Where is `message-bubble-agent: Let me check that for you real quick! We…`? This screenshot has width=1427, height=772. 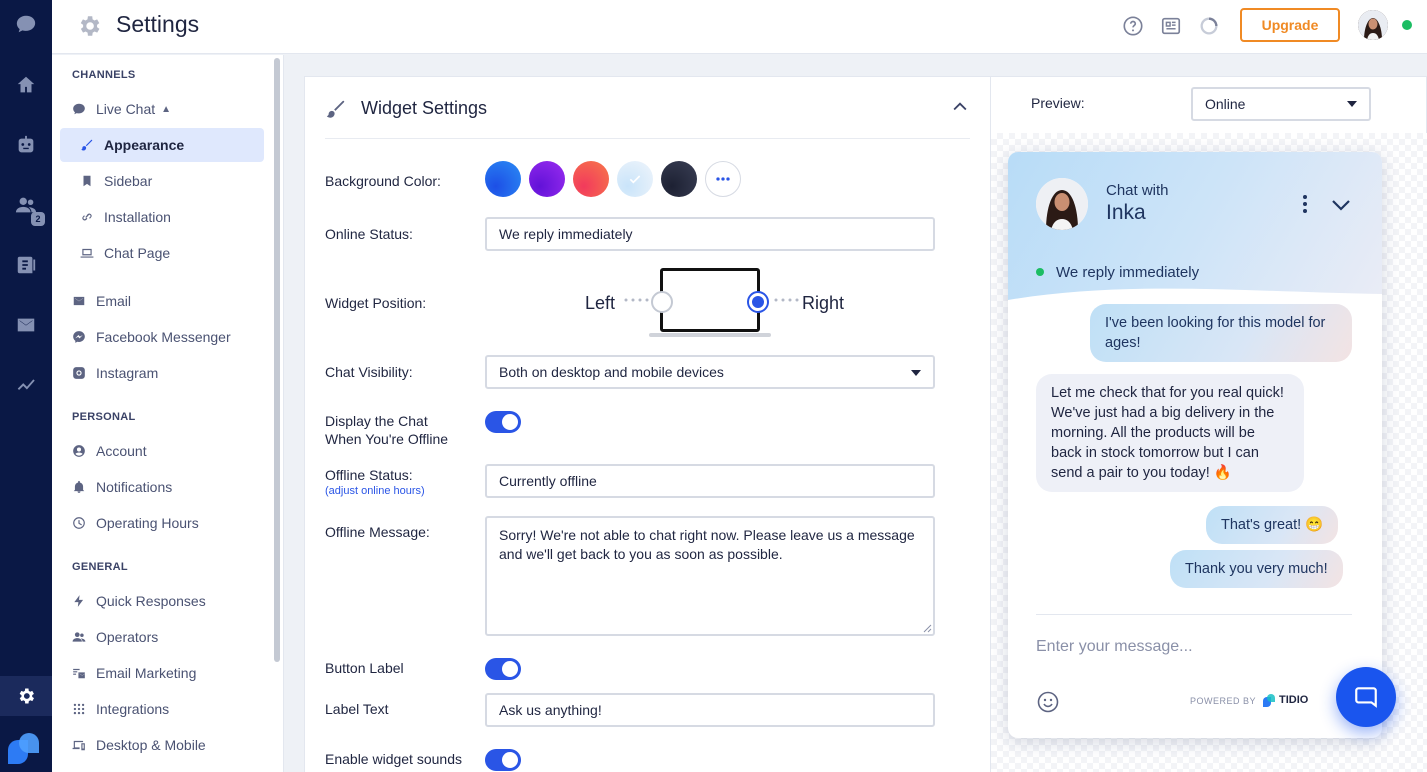
message-bubble-agent: Let me check that for you real quick! We… is located at coordinates (1170, 433).